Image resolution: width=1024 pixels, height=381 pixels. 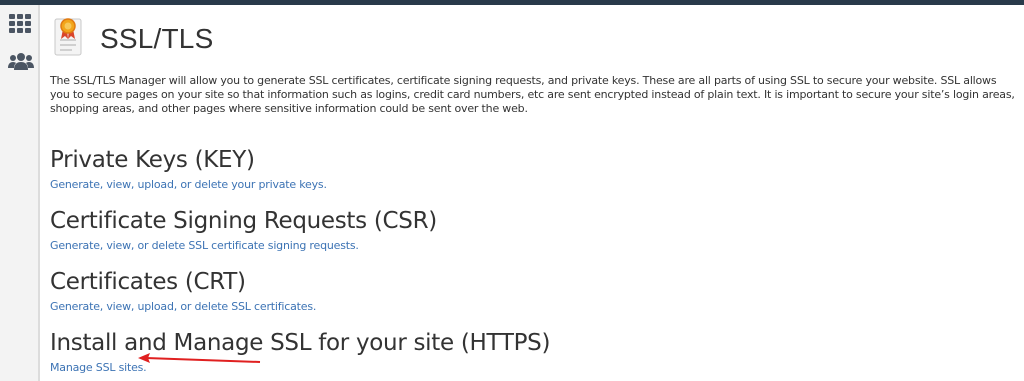 What do you see at coordinates (152, 160) in the screenshot?
I see `section-heading: Private Keys (KEY)` at bounding box center [152, 160].